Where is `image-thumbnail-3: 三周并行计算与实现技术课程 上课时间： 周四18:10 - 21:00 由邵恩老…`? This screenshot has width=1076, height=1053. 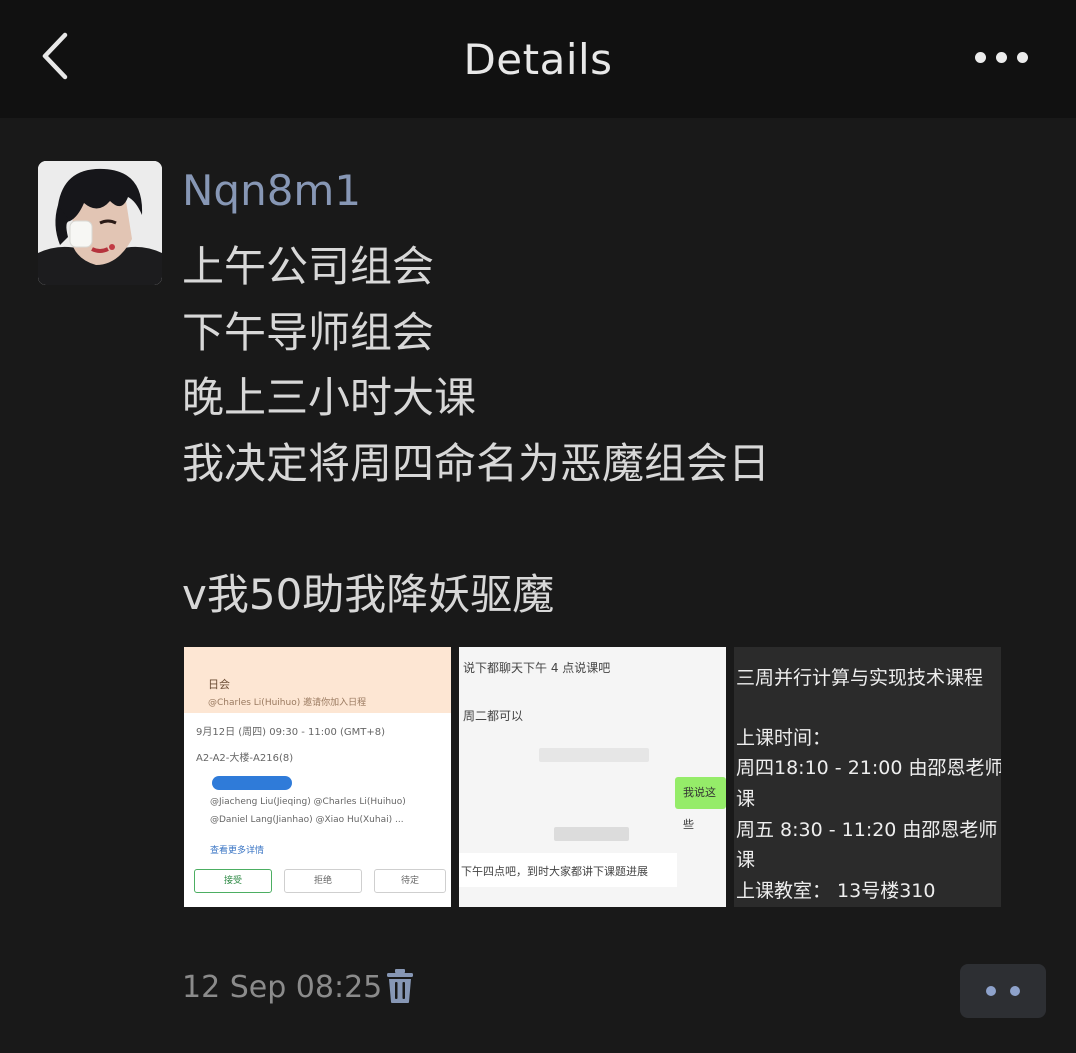
image-thumbnail-3: 三周并行计算与实现技术课程 上课时间： 周四18:10 - 21:00 由邵恩老… is located at coordinates (867, 777).